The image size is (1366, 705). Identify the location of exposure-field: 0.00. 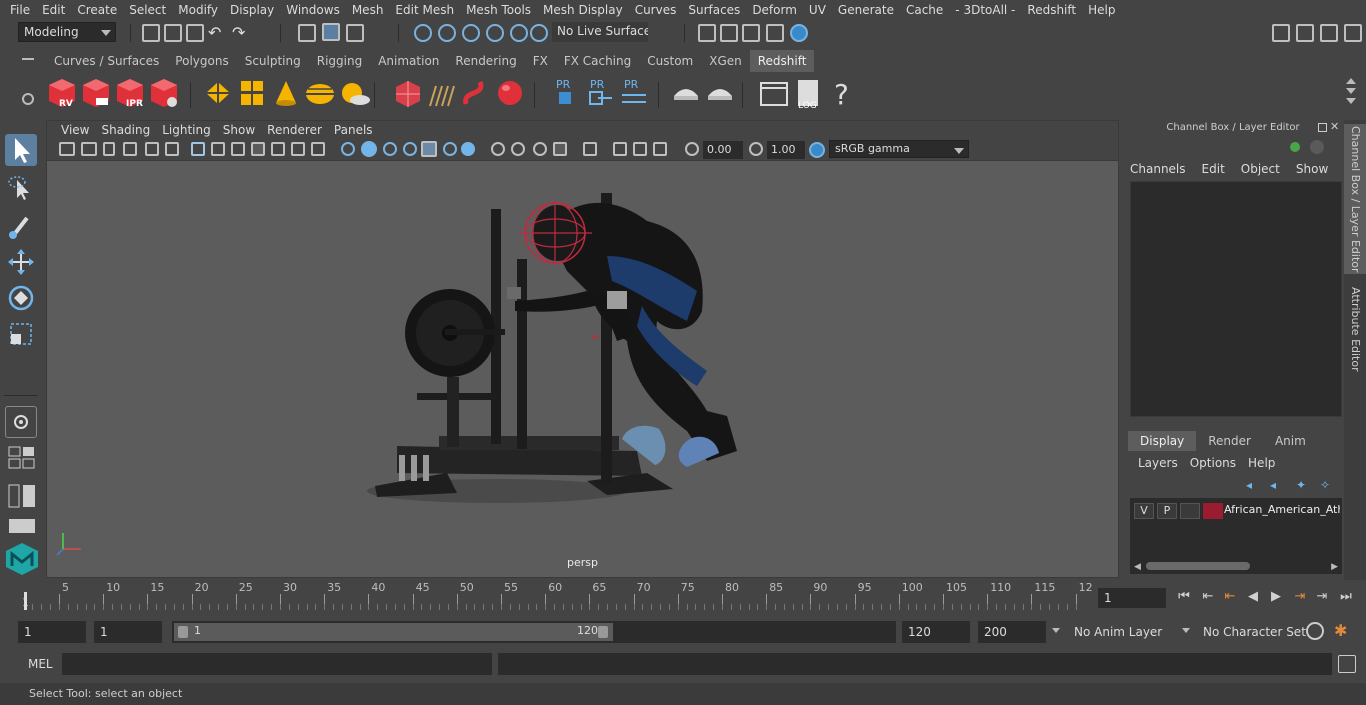
(723, 150).